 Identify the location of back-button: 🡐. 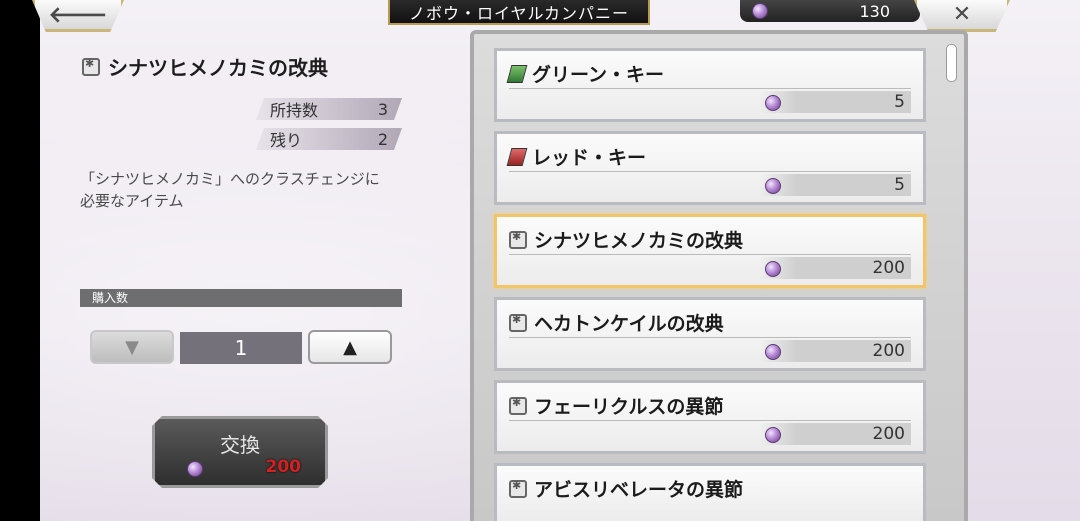
(78, 16).